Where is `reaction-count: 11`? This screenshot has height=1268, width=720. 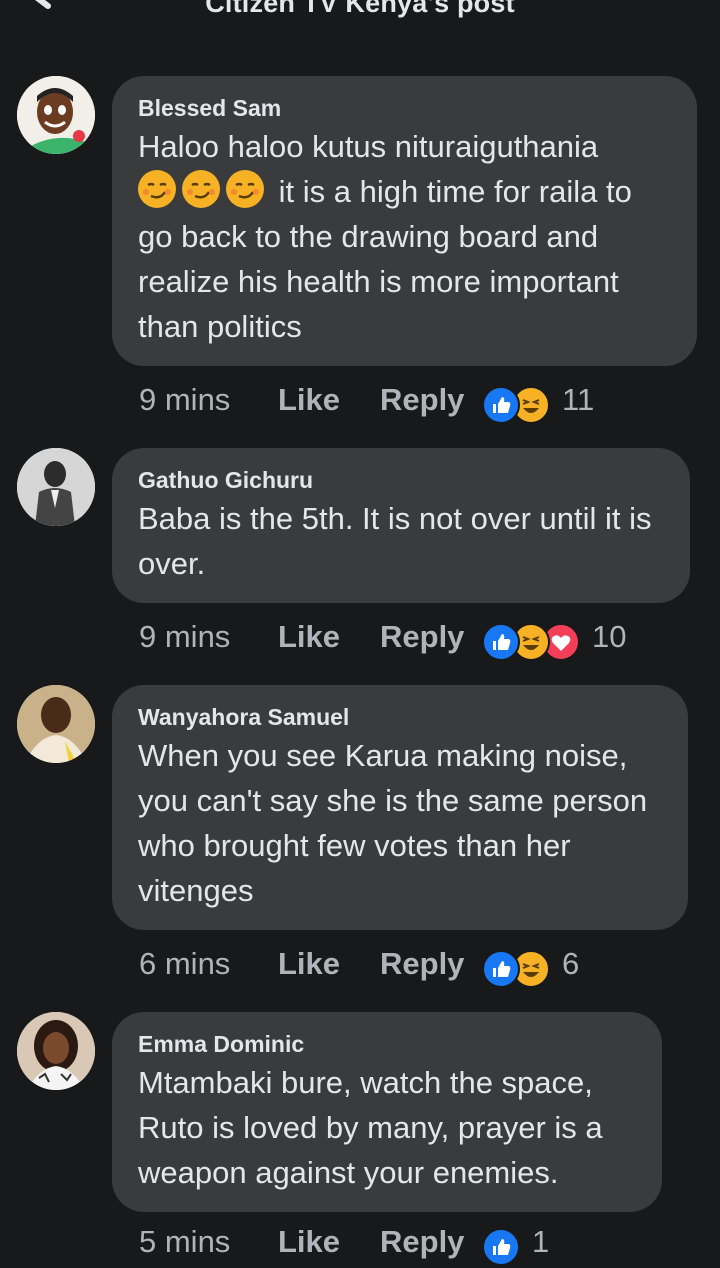
reaction-count: 11 is located at coordinates (578, 399).